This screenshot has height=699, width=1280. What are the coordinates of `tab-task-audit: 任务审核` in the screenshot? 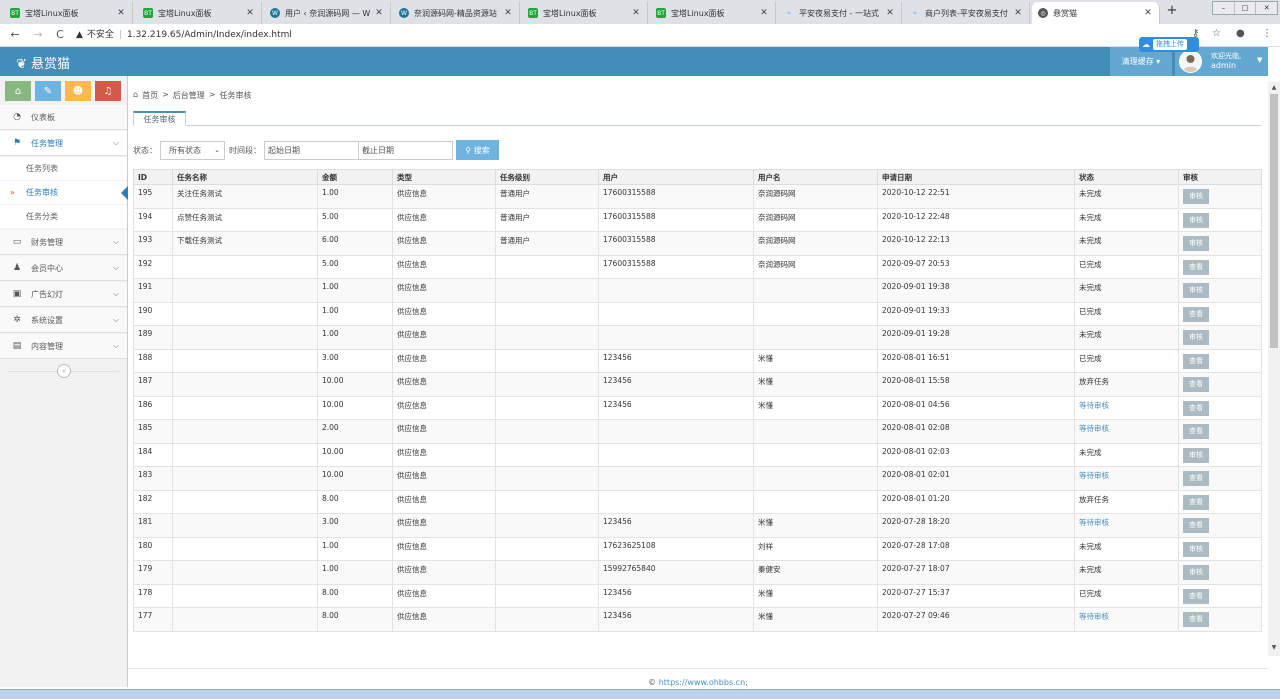 It's located at (159, 118).